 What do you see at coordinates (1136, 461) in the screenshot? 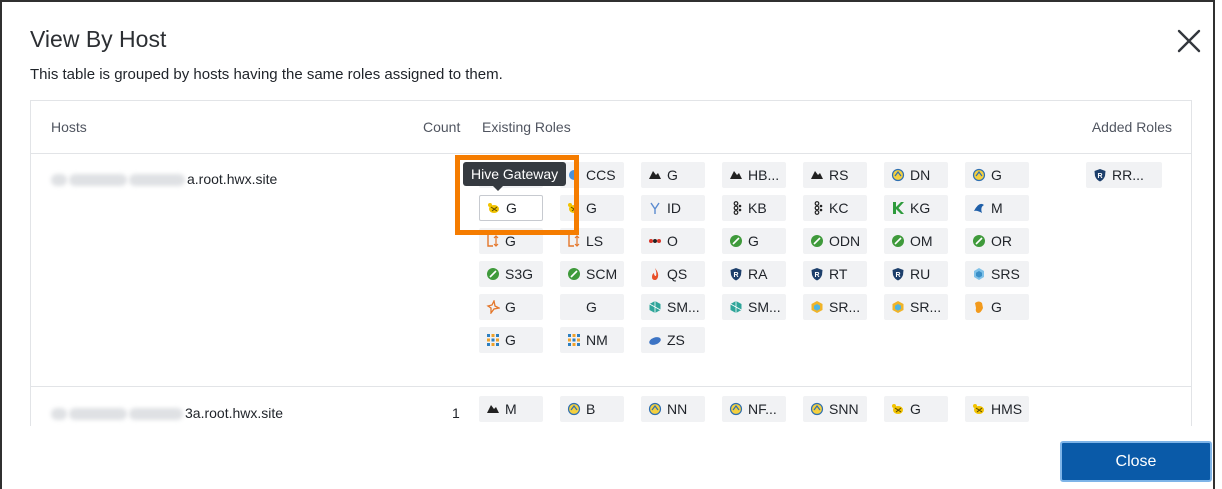
I see `close-button: Close` at bounding box center [1136, 461].